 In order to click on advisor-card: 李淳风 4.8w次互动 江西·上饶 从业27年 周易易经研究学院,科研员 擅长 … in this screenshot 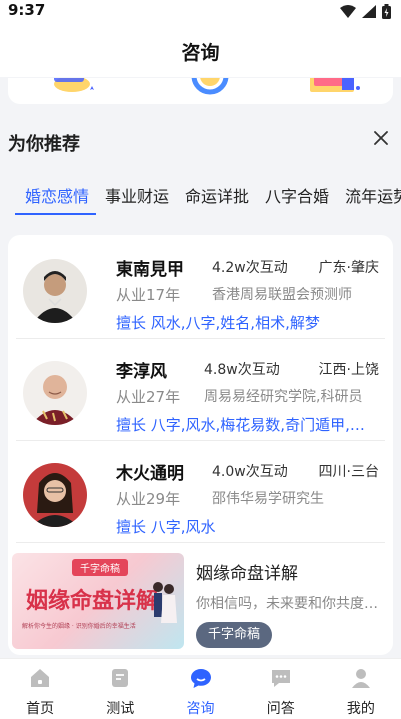, I will do `click(200, 391)`.